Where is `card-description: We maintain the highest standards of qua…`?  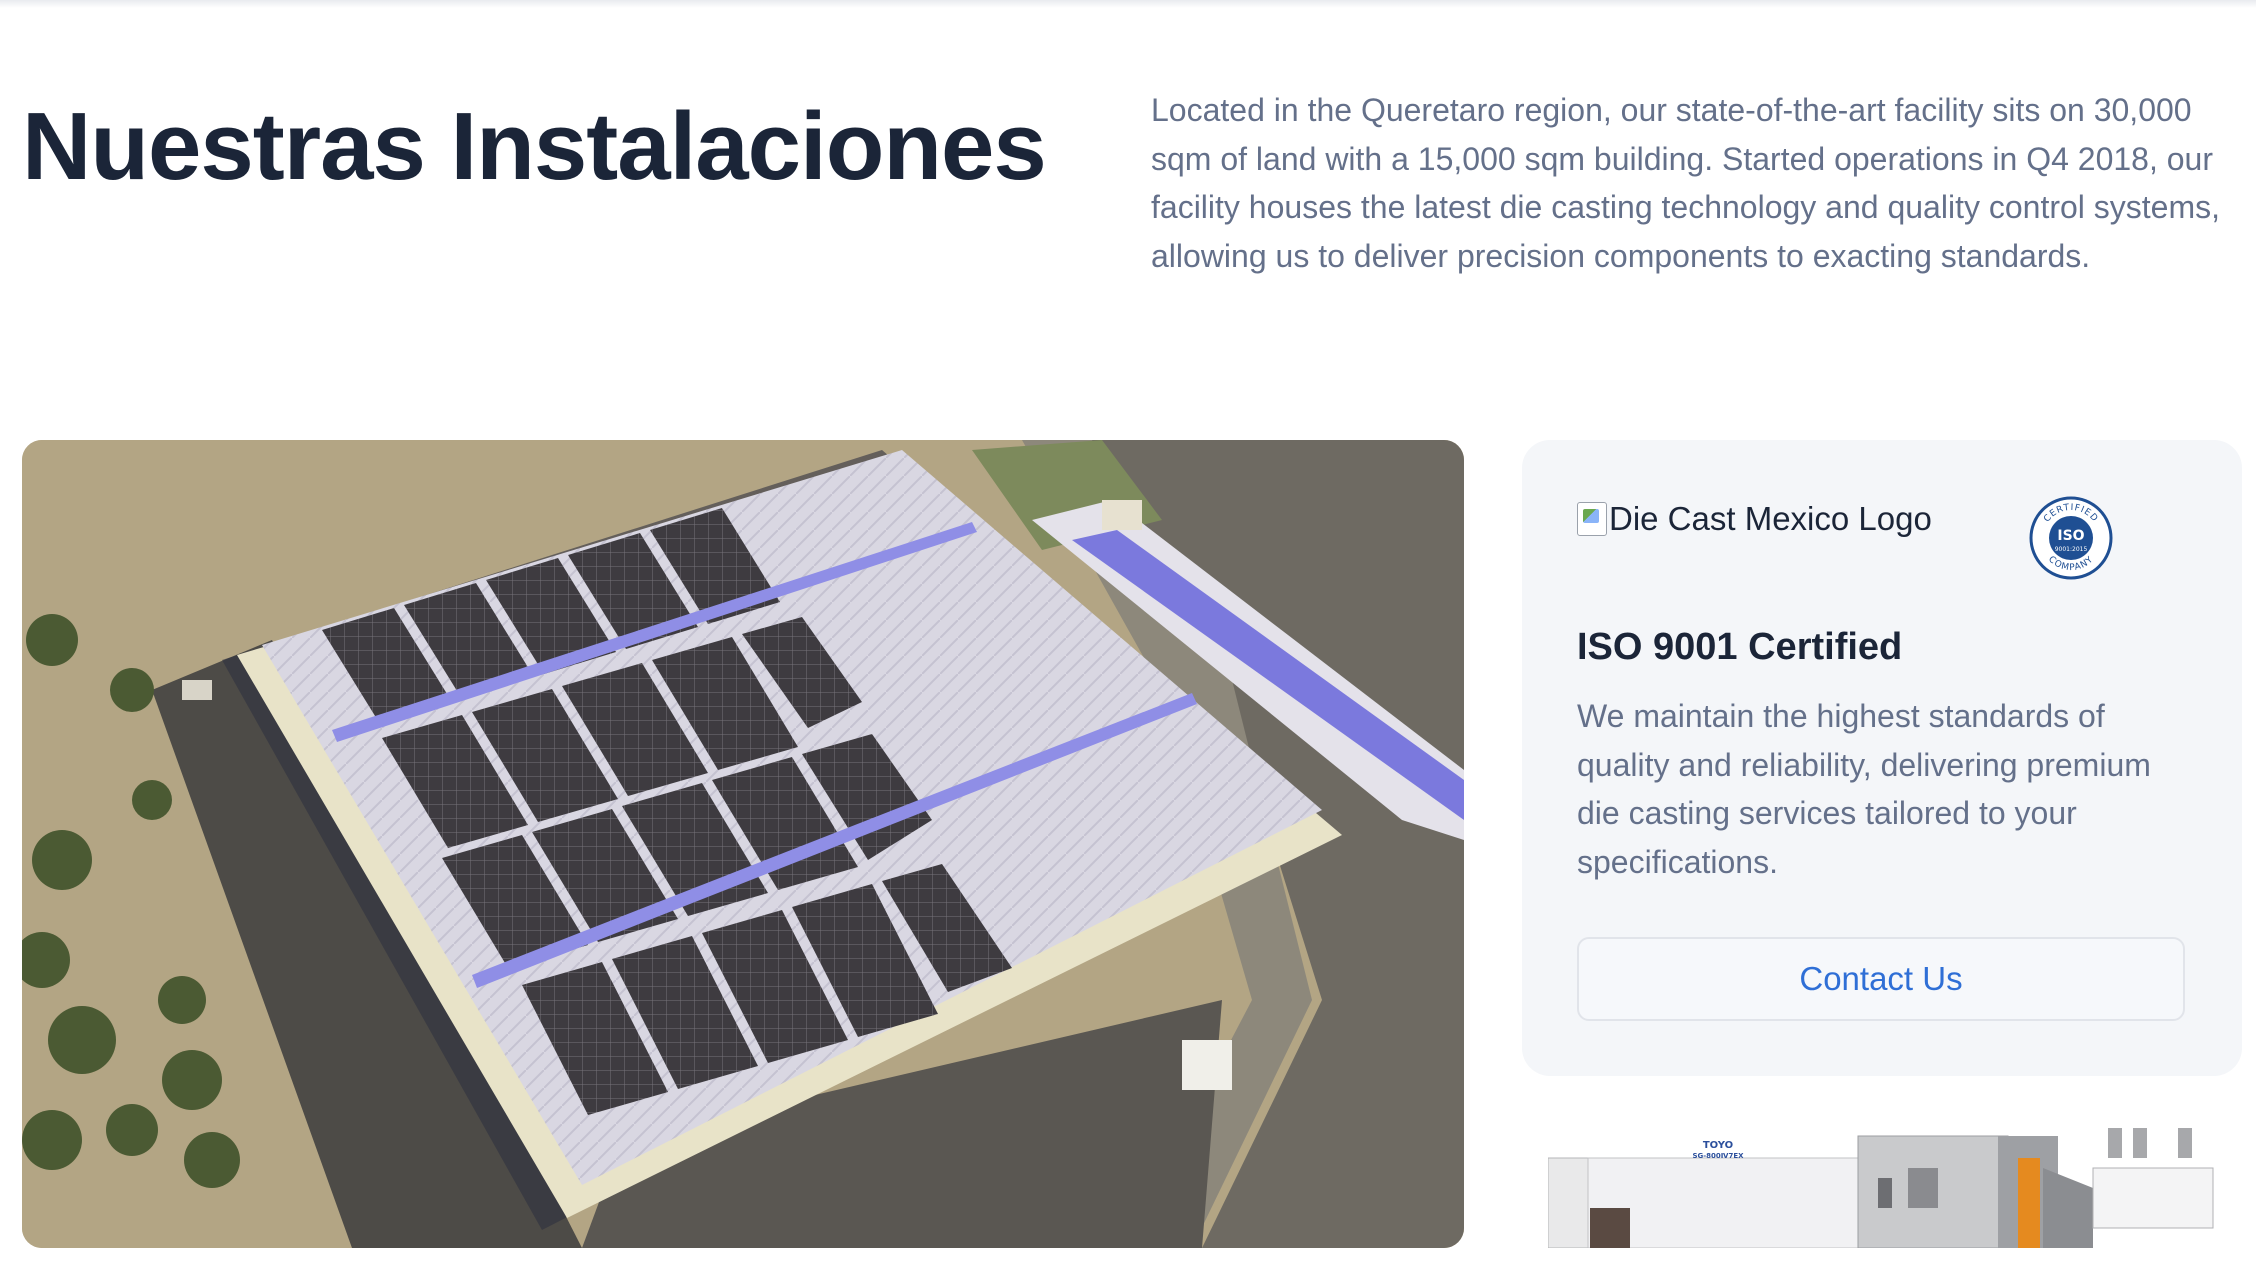
card-description: We maintain the highest standards of qua… is located at coordinates (1864, 789).